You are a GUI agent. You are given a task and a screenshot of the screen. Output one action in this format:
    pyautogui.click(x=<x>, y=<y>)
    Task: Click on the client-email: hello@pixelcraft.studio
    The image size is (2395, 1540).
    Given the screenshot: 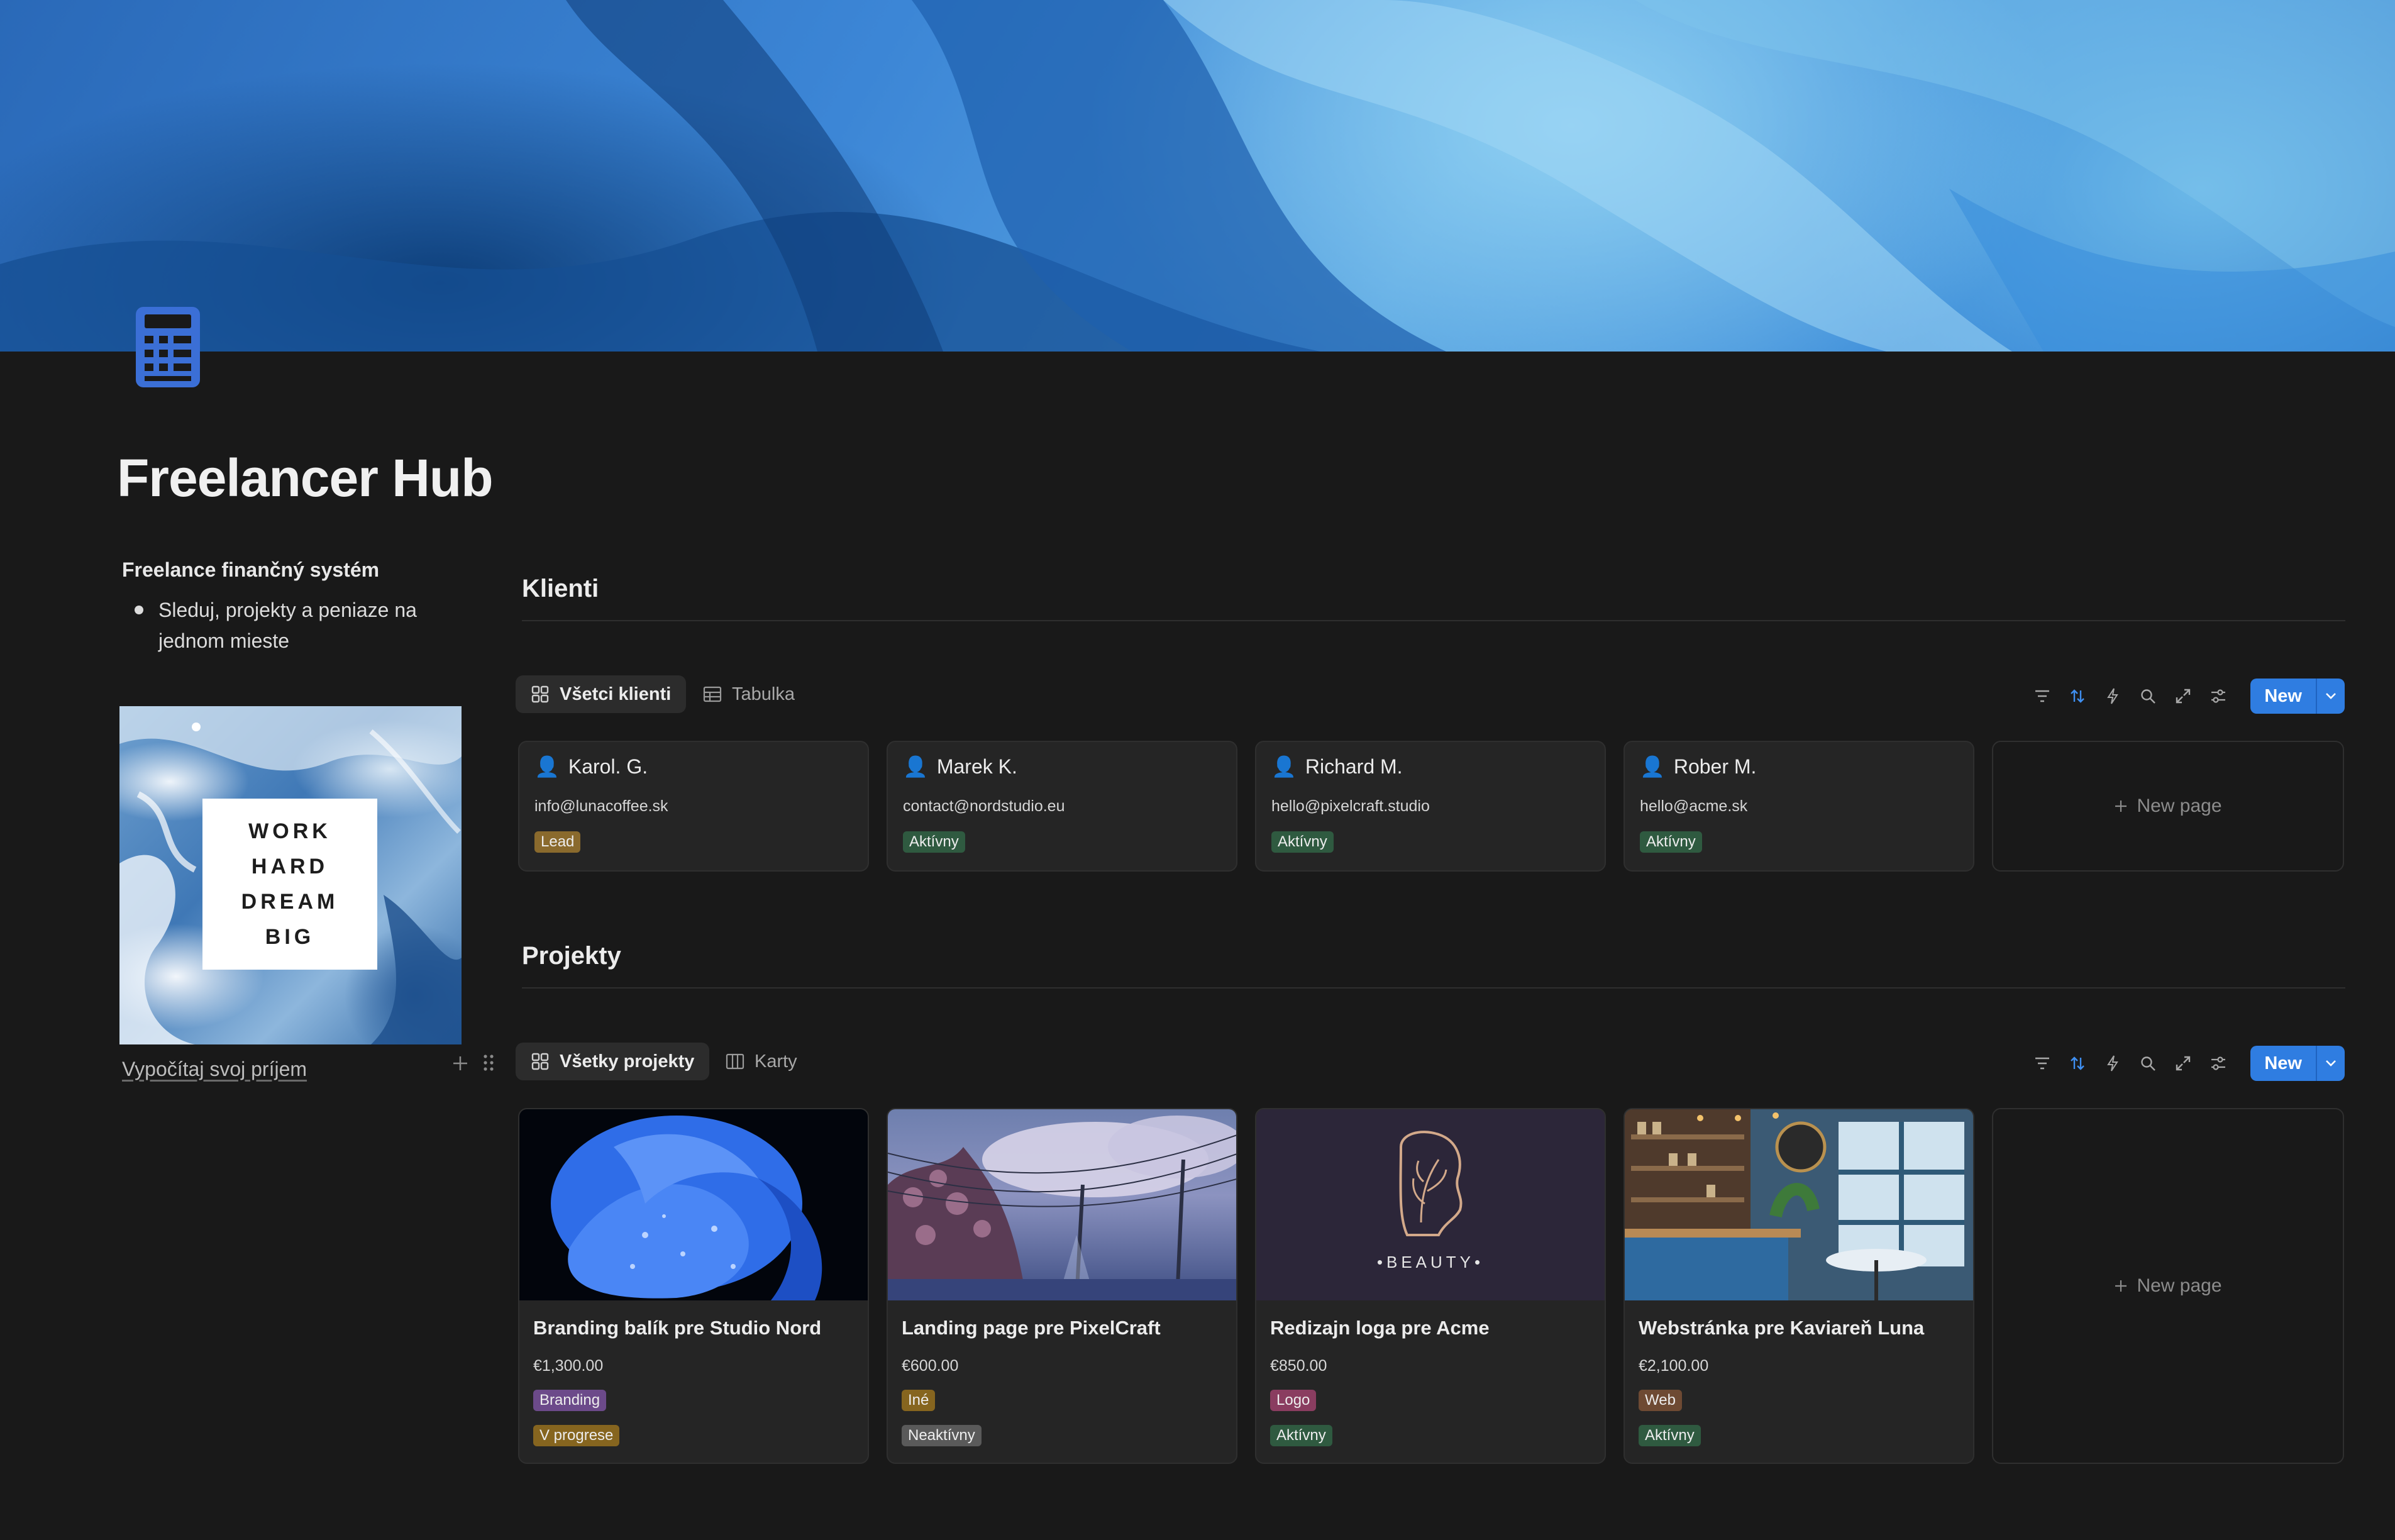 What is the action you would take?
    pyautogui.click(x=1350, y=806)
    